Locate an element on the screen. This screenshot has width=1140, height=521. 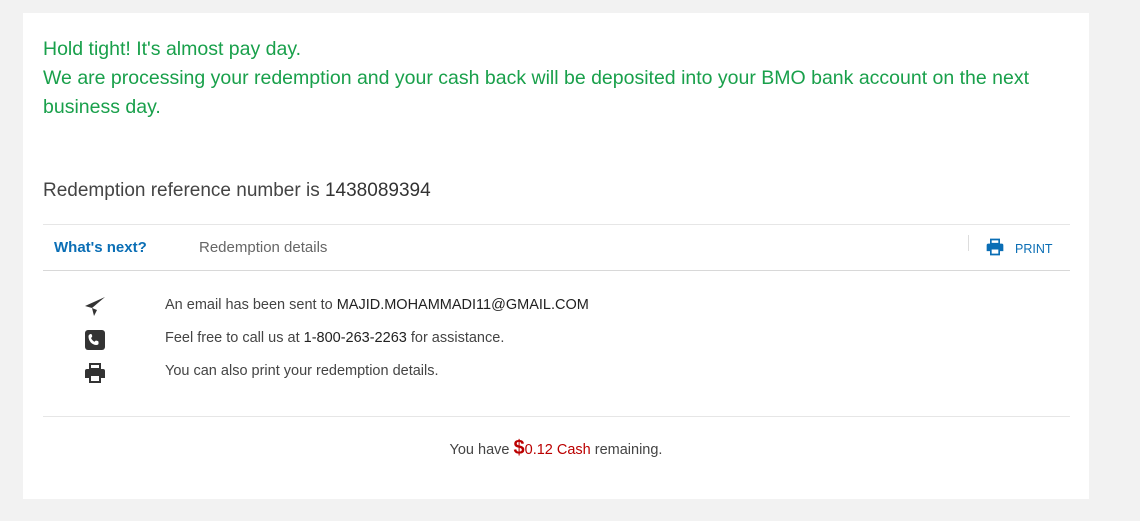
print-button: PRINT is located at coordinates (1019, 248).